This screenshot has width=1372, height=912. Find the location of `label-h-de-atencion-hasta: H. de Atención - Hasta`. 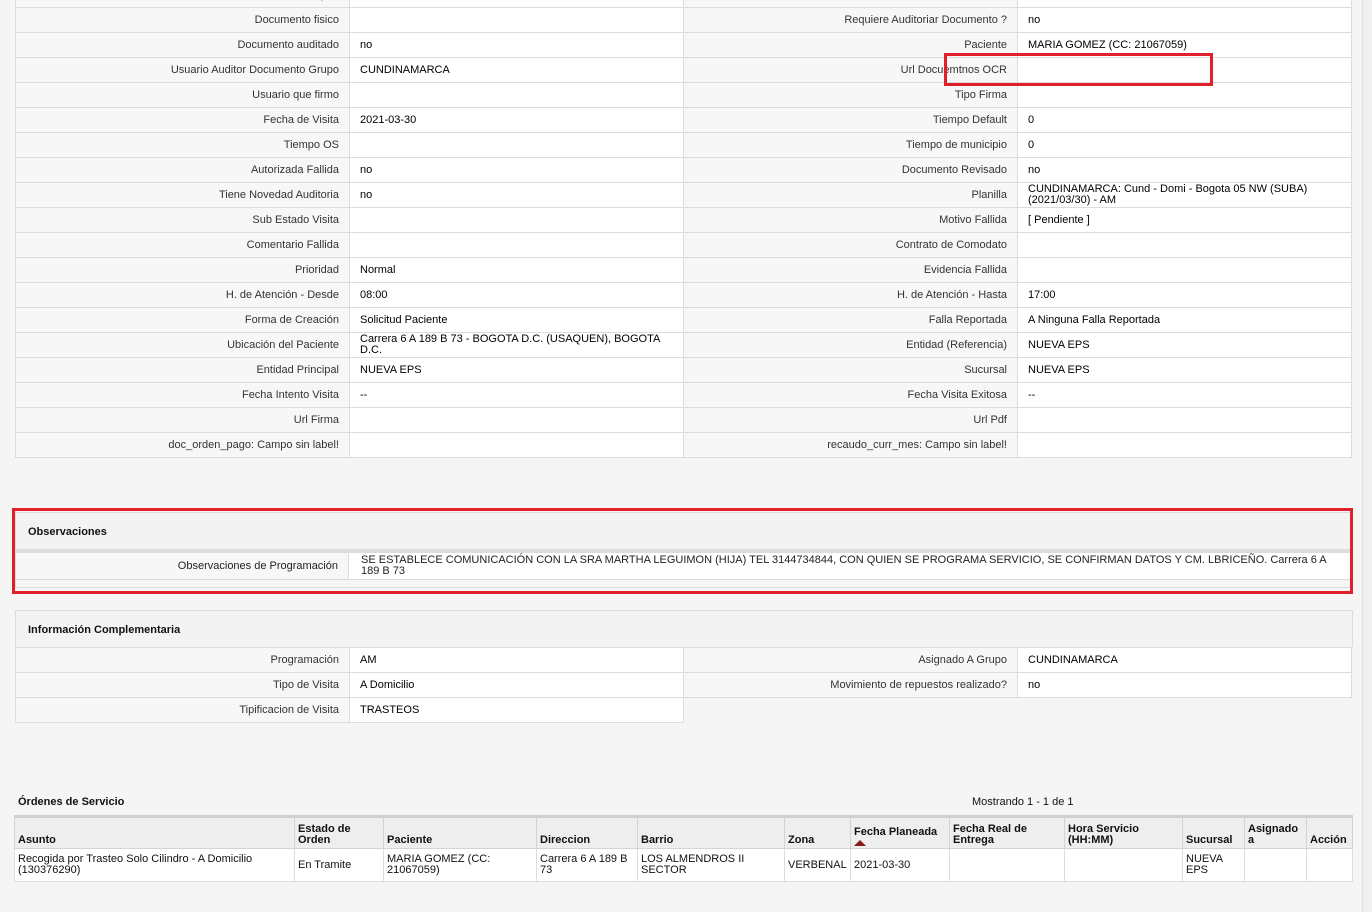

label-h-de-atencion-hasta: H. de Atención - Hasta is located at coordinates (850, 295).